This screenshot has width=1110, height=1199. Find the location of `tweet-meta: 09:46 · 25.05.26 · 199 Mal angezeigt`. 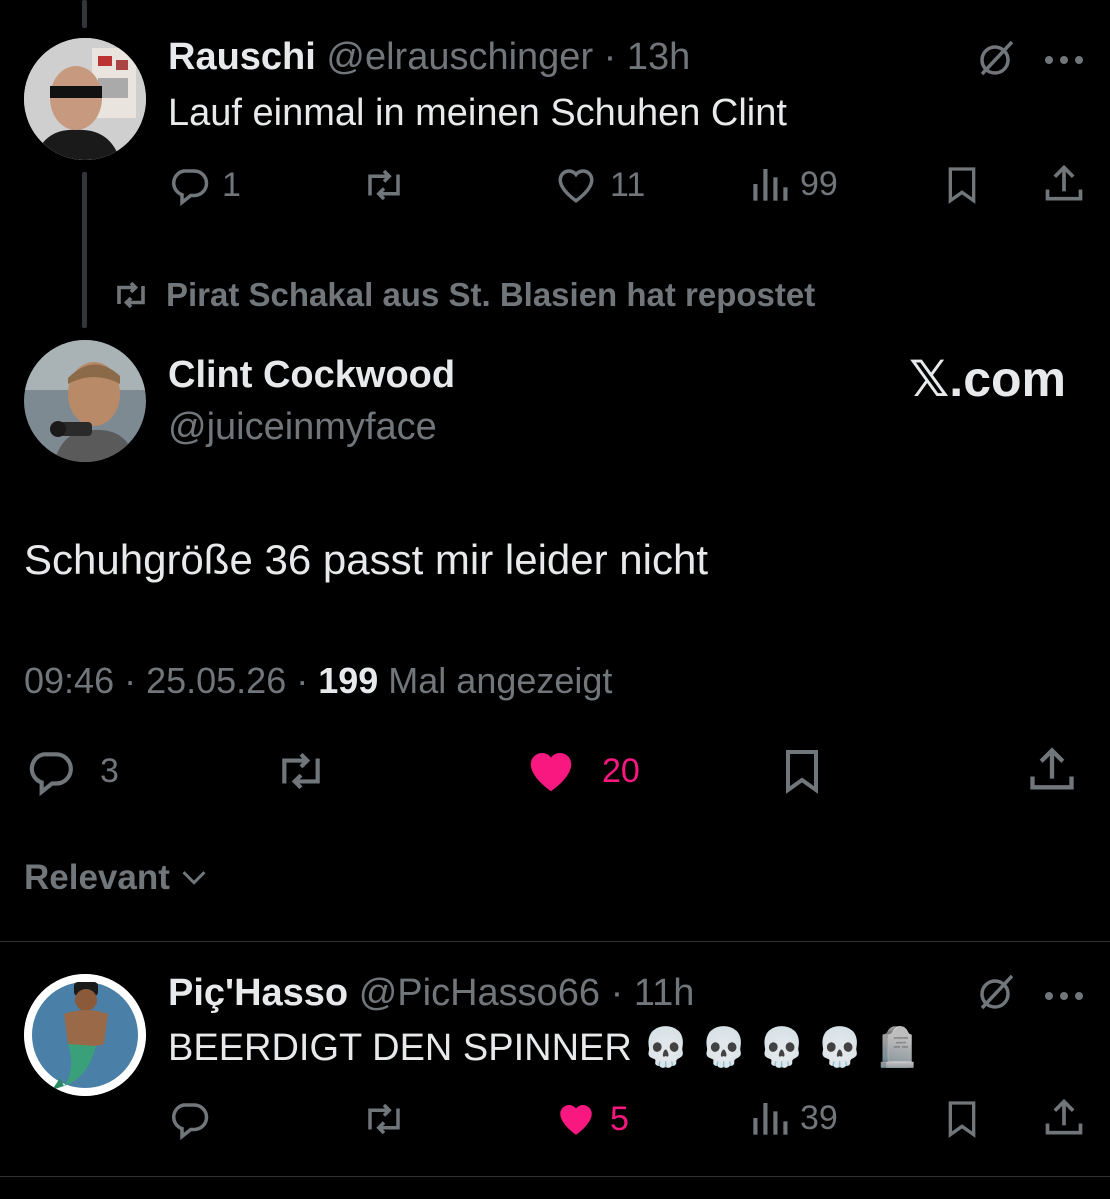

tweet-meta: 09:46 · 25.05.26 · 199 Mal angezeigt is located at coordinates (318, 681).